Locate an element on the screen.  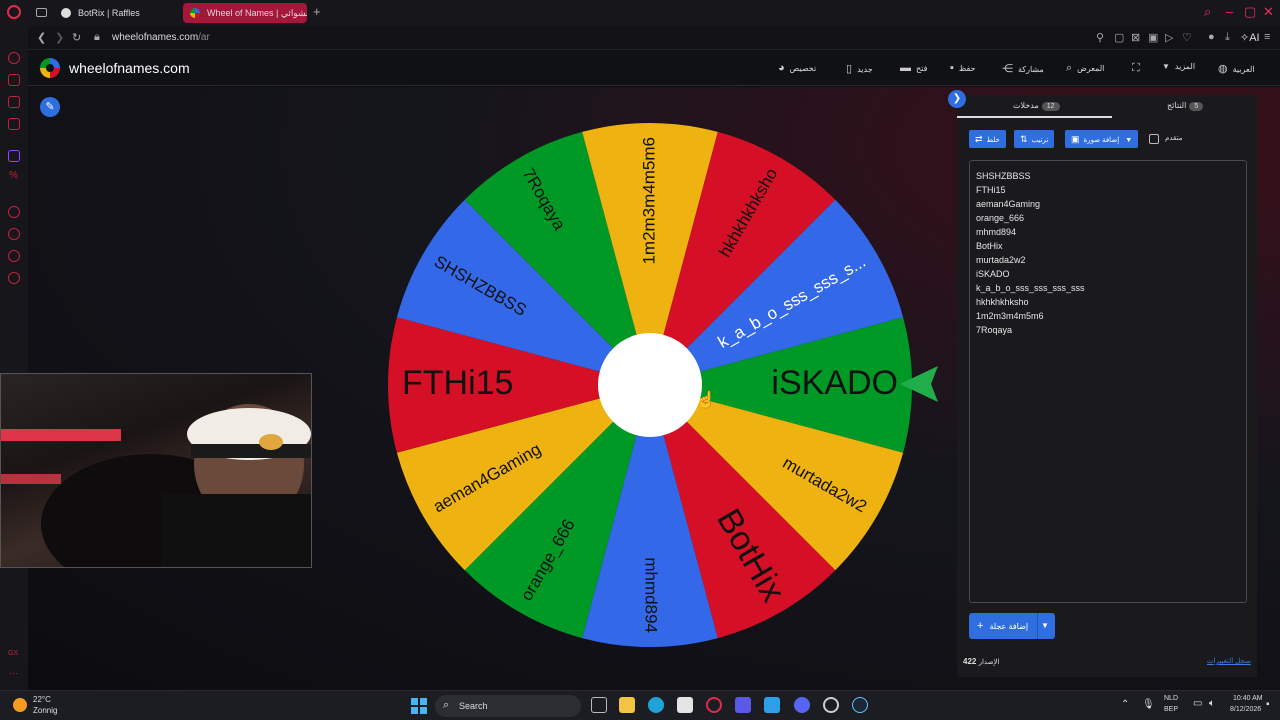
collapse-panel-button: ❯ is located at coordinates (957, 99).